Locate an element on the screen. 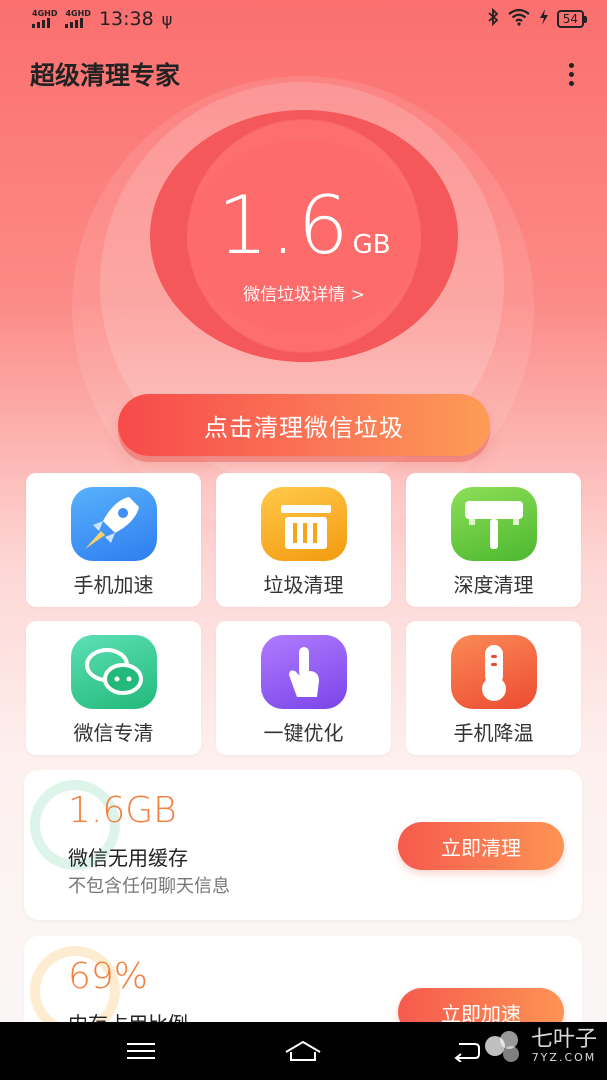 Image resolution: width=607 pixels, height=1080 pixels. tool-label: 垃圾清理 is located at coordinates (303, 585).